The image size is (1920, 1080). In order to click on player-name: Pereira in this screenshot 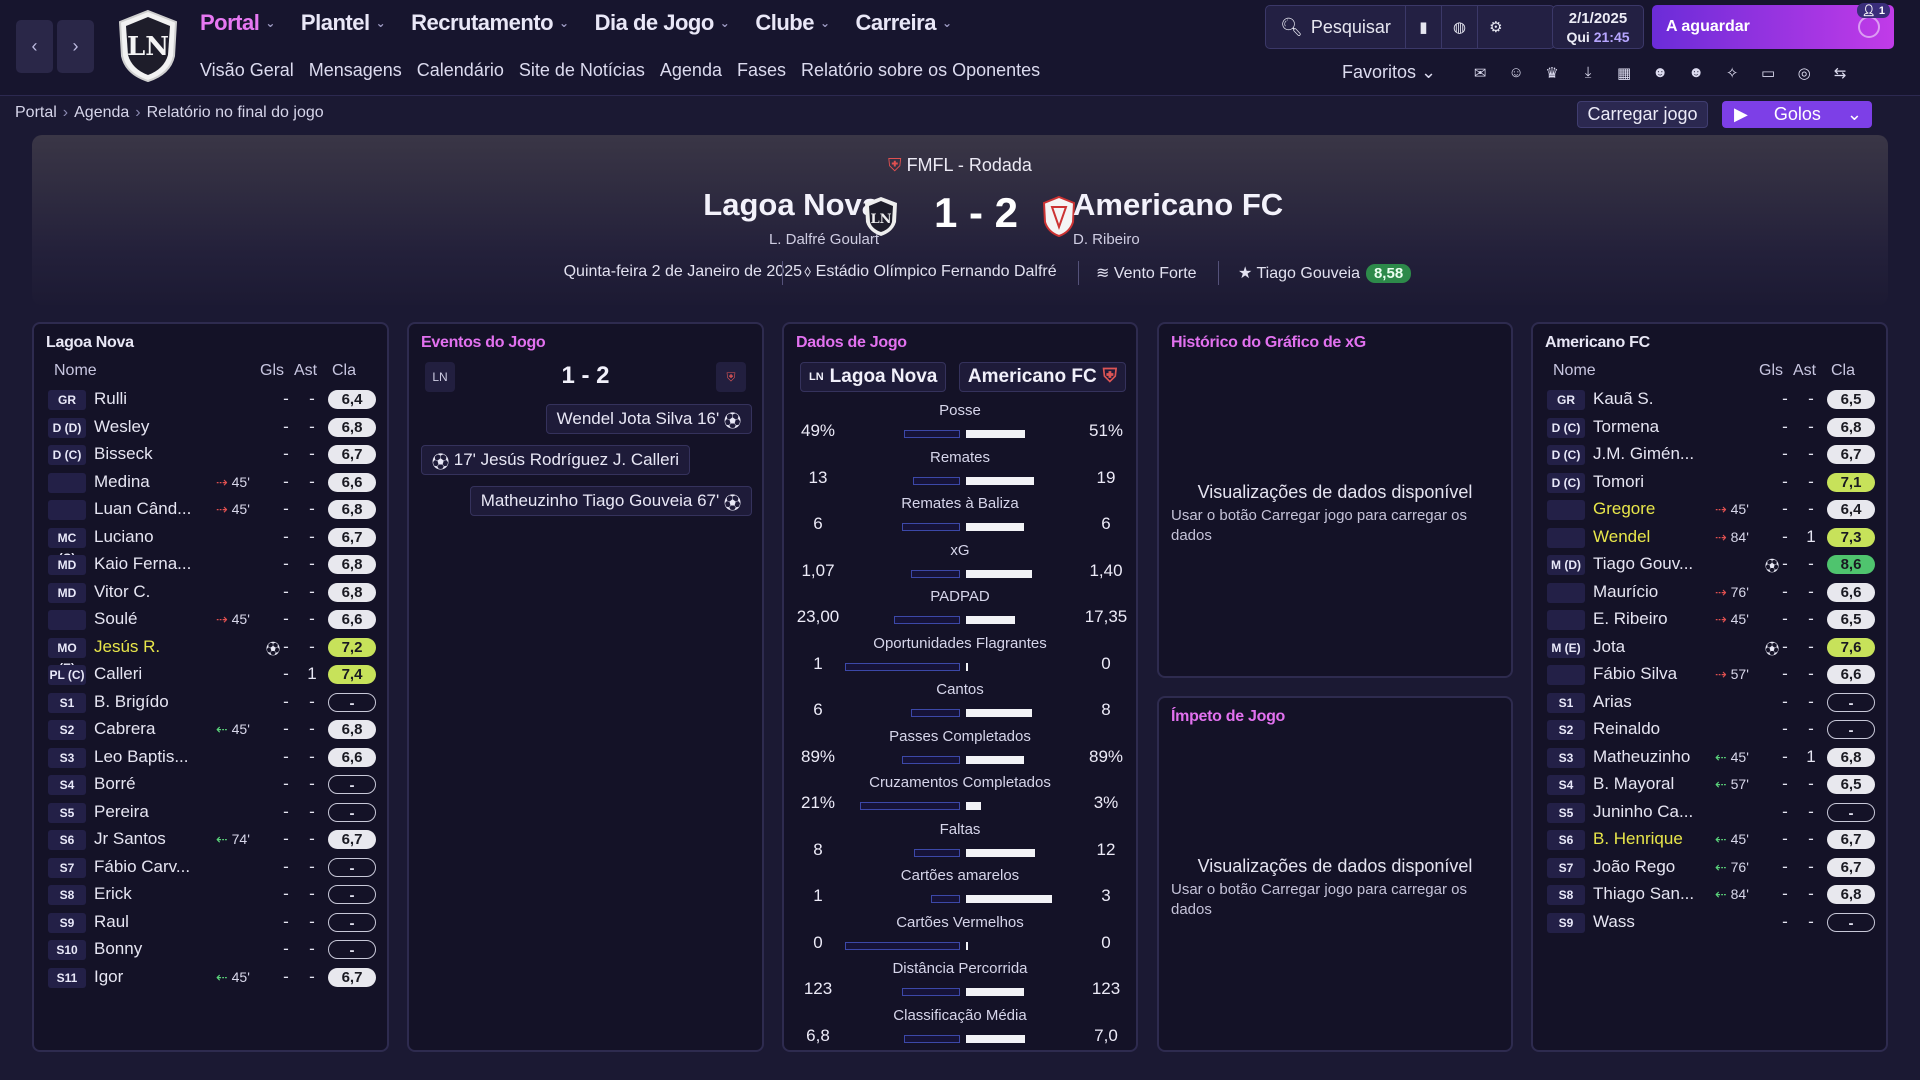, I will do `click(121, 812)`.